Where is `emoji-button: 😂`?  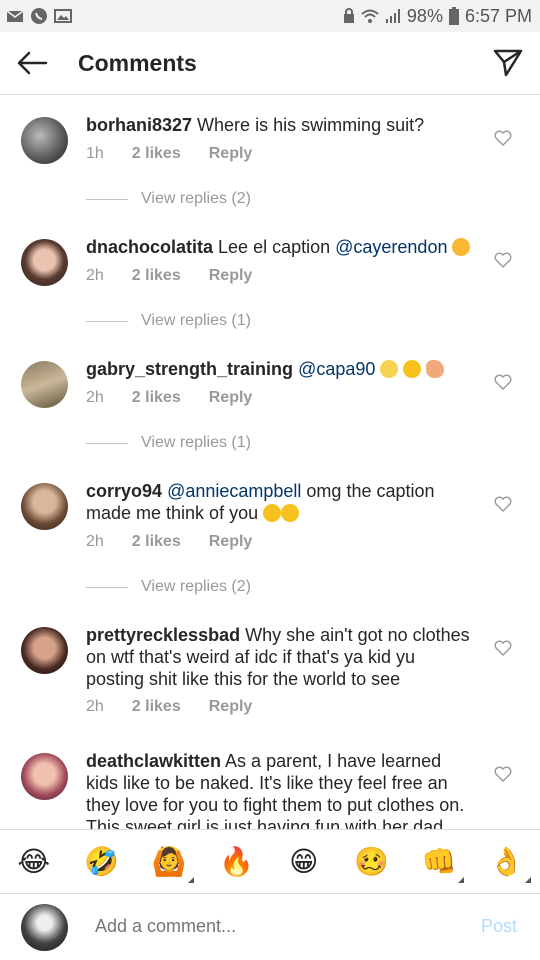 emoji-button: 😂 is located at coordinates (34, 862).